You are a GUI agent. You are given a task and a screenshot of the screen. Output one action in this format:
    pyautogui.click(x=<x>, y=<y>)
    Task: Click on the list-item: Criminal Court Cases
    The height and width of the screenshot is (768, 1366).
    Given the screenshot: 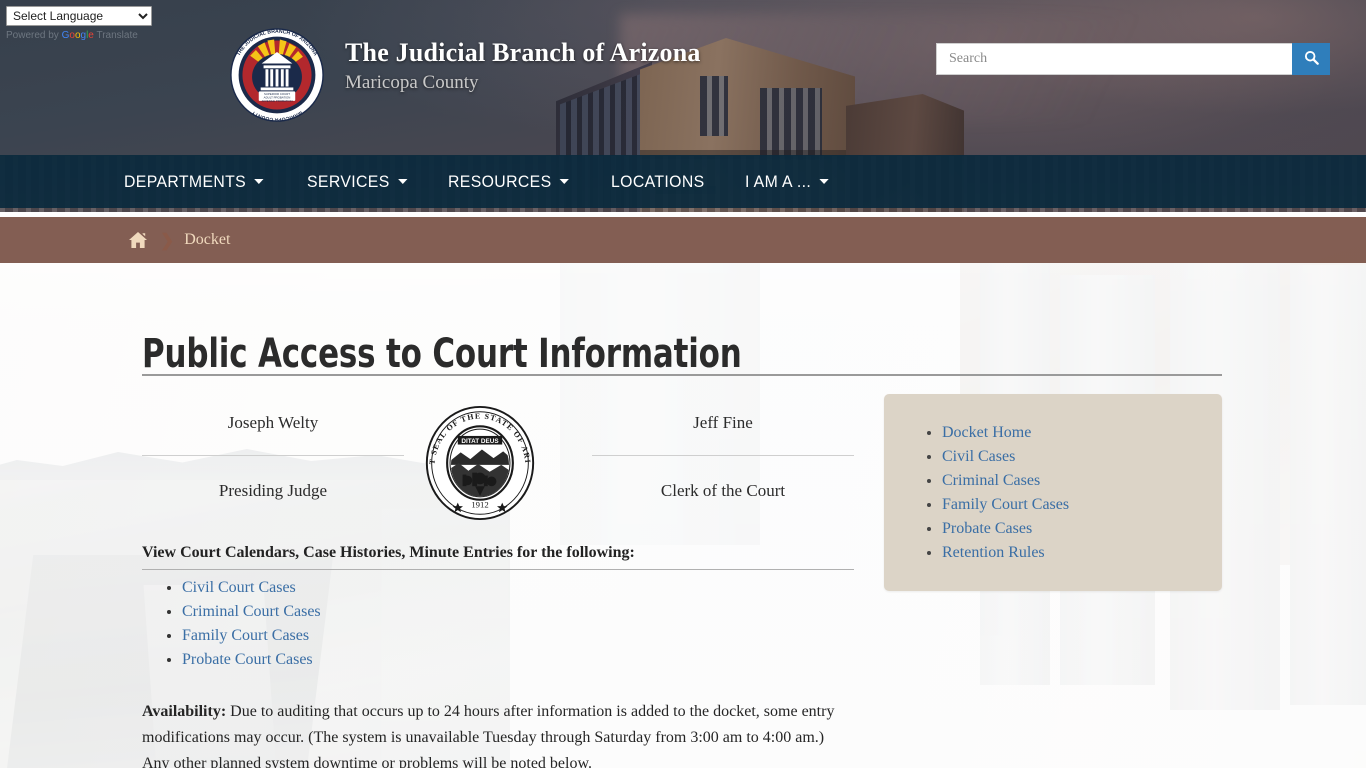 What is the action you would take?
    pyautogui.click(x=518, y=612)
    